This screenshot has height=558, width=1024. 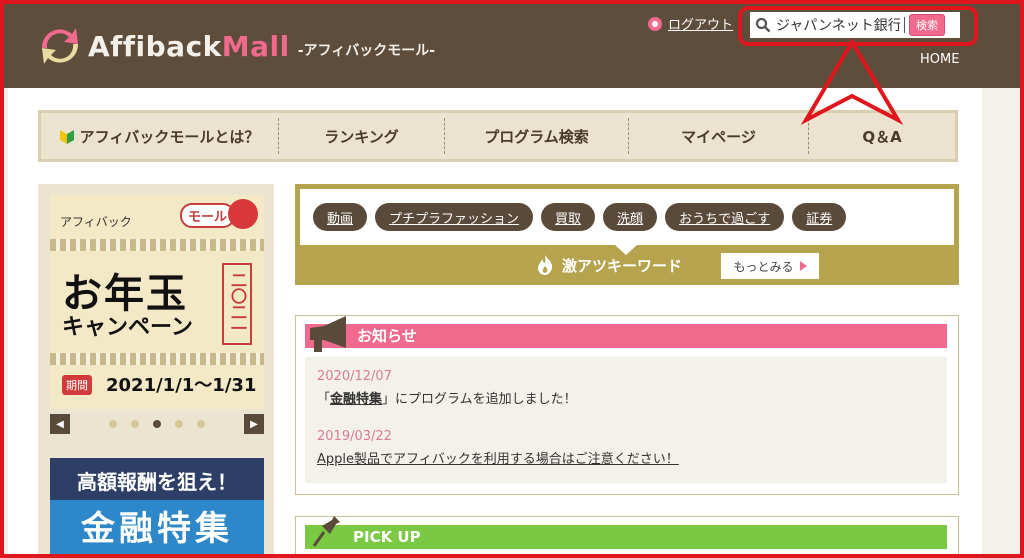 I want to click on right-margin, so click(x=1001, y=323).